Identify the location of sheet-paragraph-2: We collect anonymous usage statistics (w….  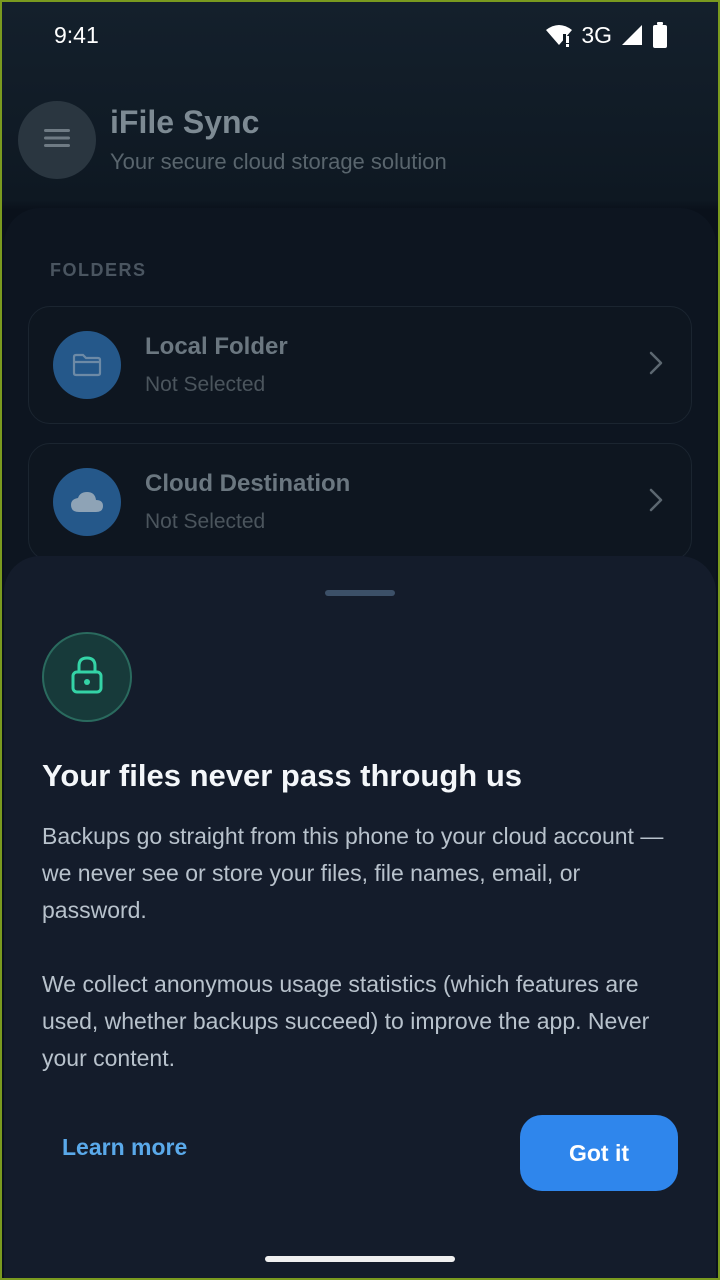
(346, 1021).